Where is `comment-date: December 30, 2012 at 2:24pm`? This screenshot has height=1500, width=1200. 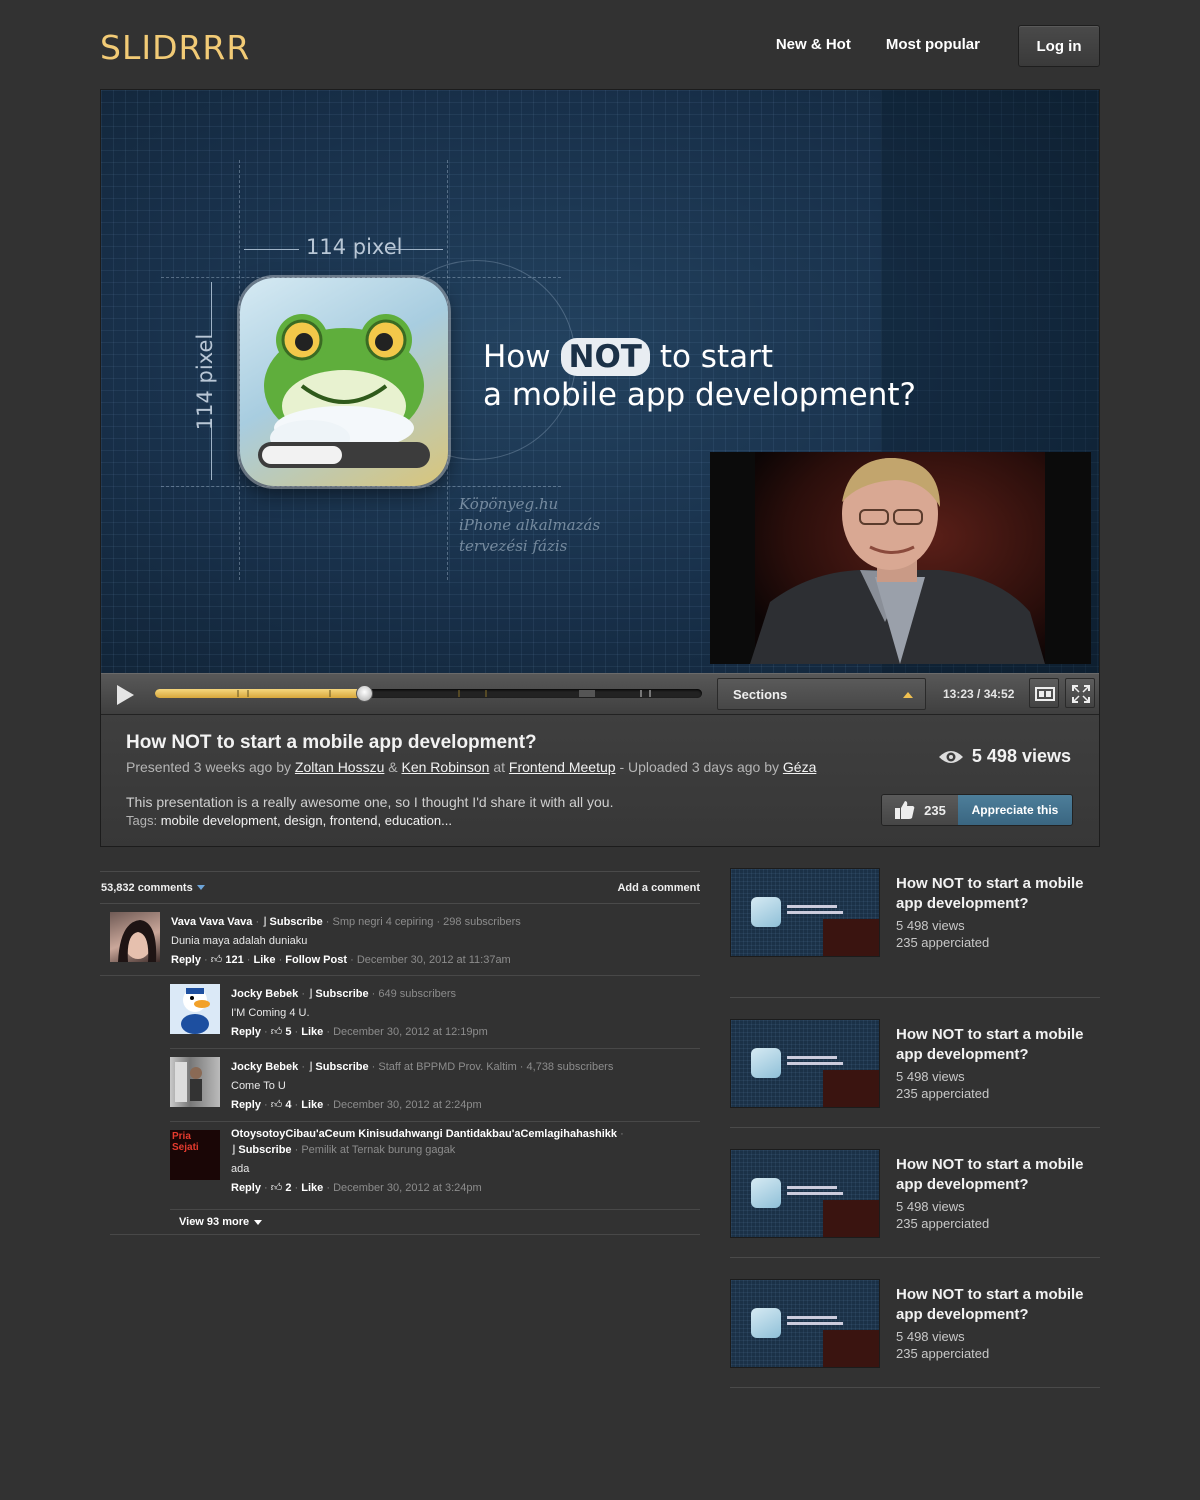 comment-date: December 30, 2012 at 2:24pm is located at coordinates (407, 1105).